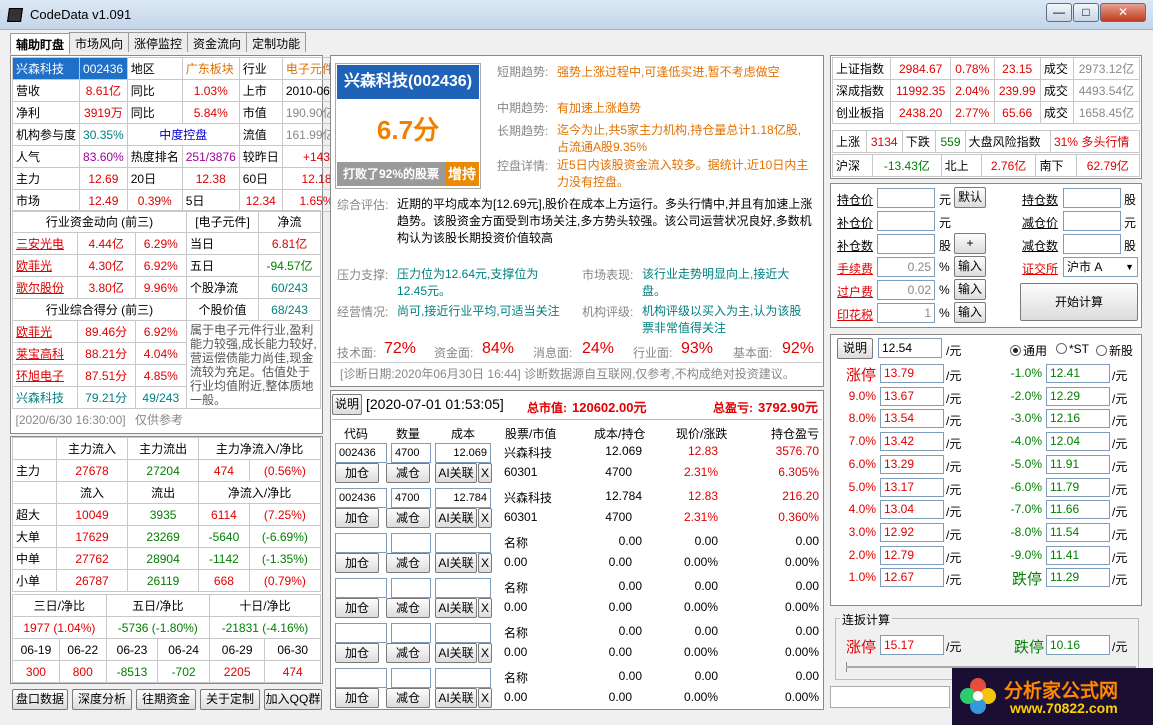 Image resolution: width=1153 pixels, height=725 pixels. What do you see at coordinates (912, 645) in the screenshot?
I see `cont-up-value: 15.17` at bounding box center [912, 645].